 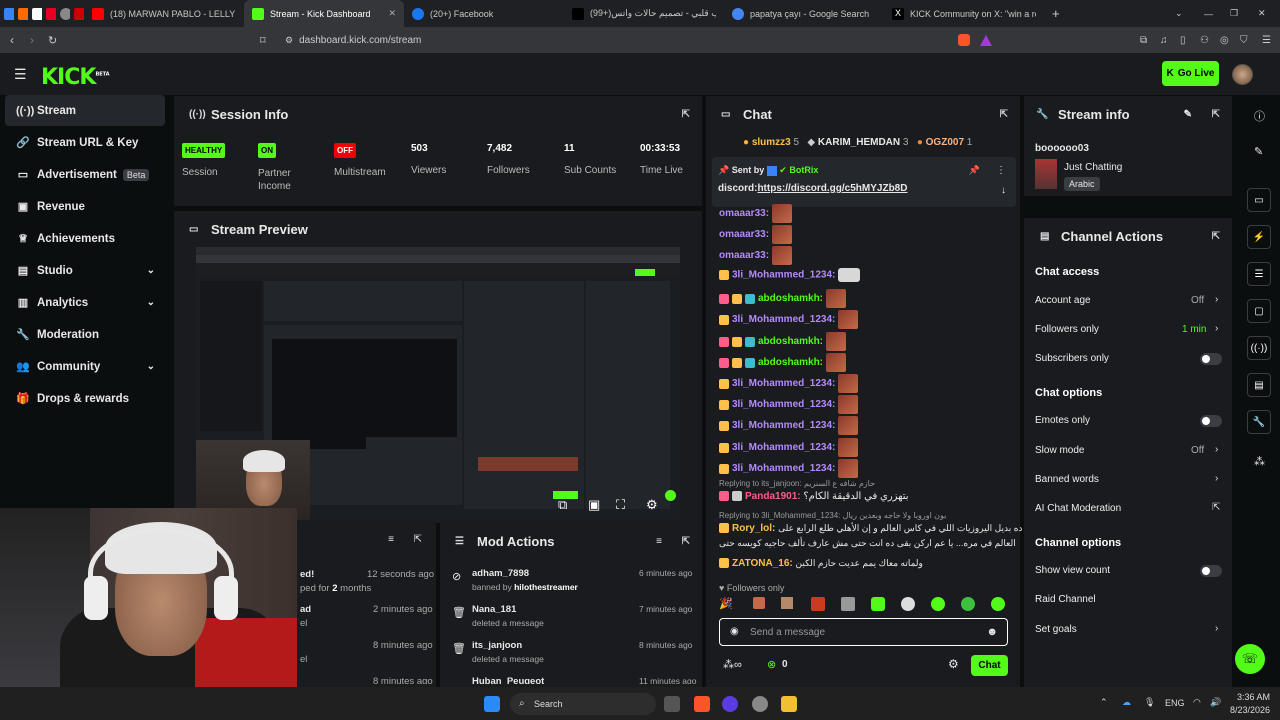 I want to click on back-icon: ‹, so click(x=12, y=40).